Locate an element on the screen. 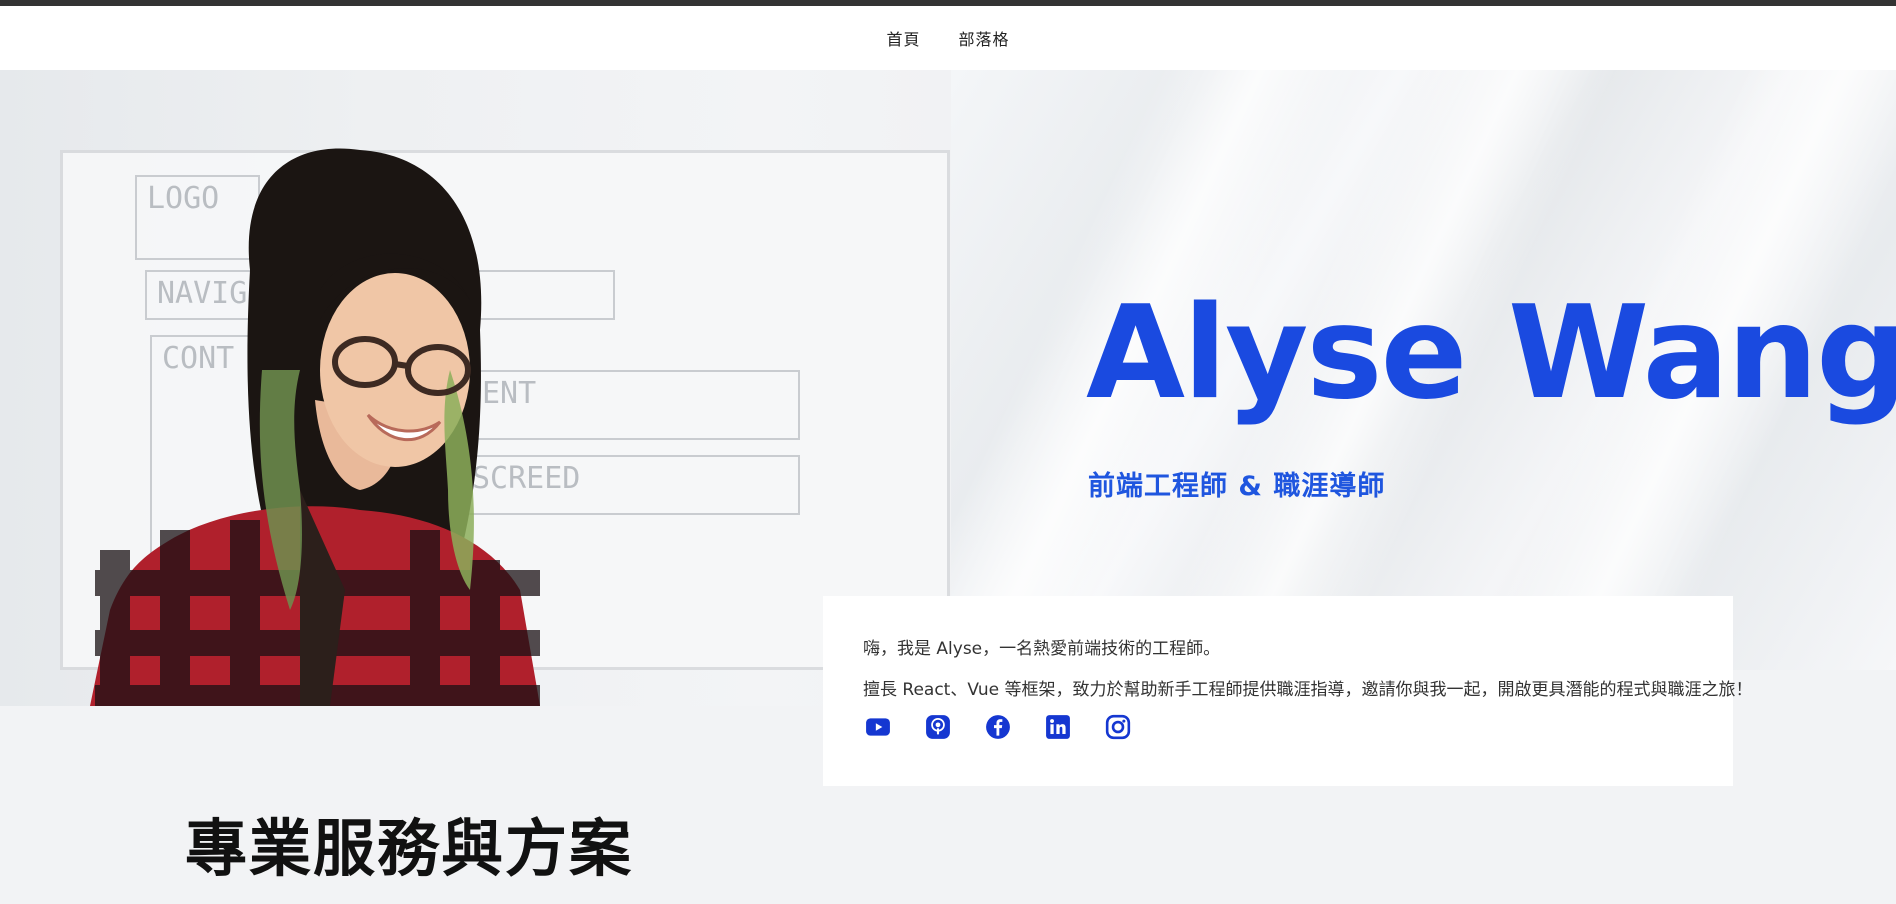 Image resolution: width=1896 pixels, height=904 pixels. youtube-icon is located at coordinates (878, 727).